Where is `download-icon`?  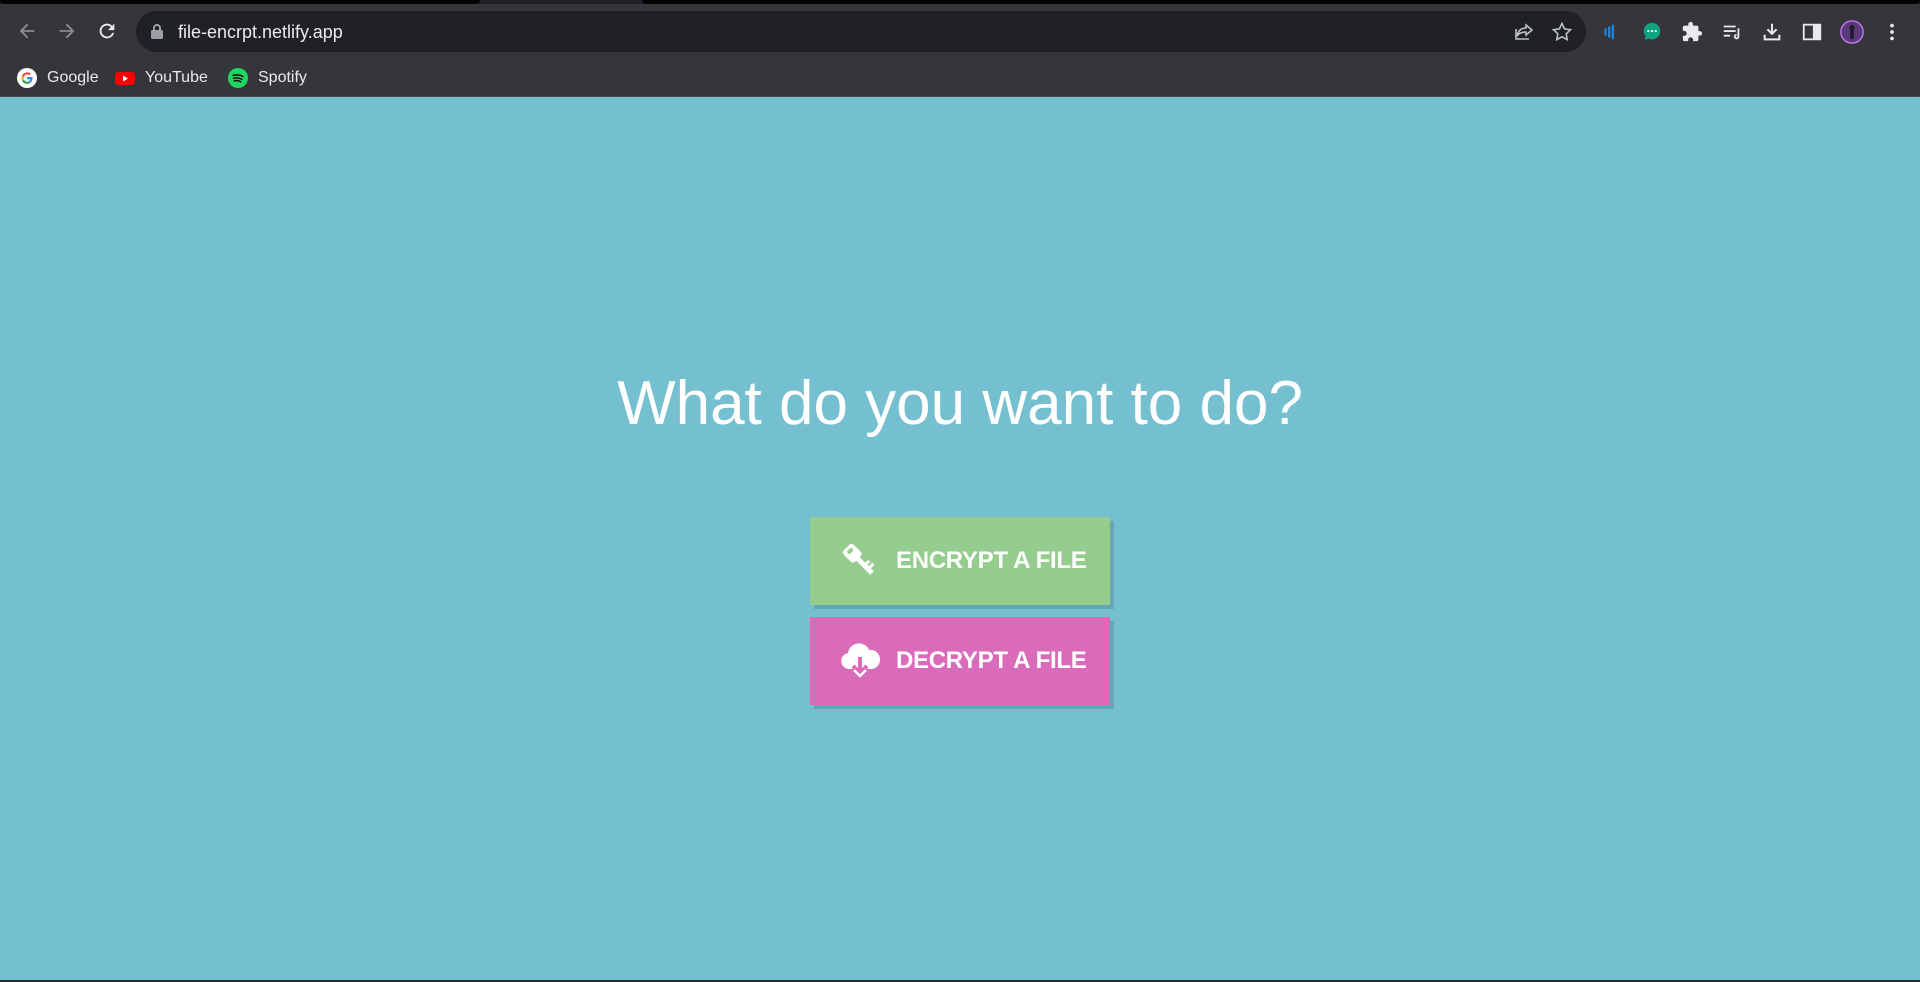
download-icon is located at coordinates (1772, 32).